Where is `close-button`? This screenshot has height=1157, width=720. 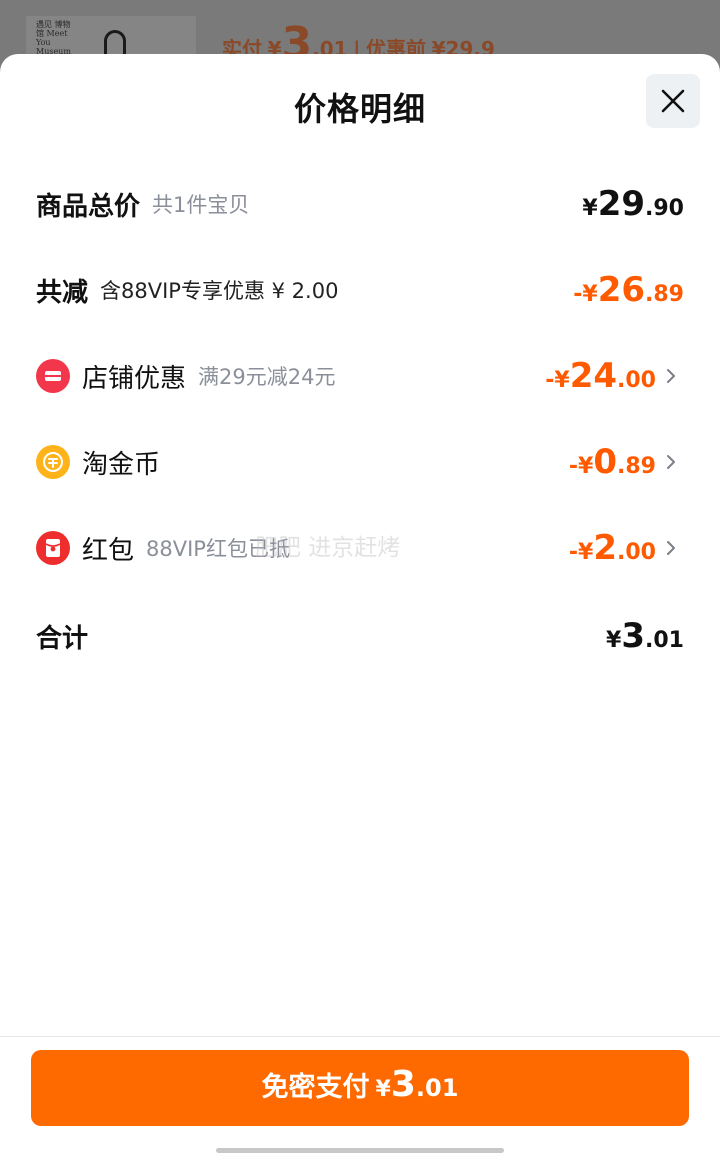 close-button is located at coordinates (673, 101).